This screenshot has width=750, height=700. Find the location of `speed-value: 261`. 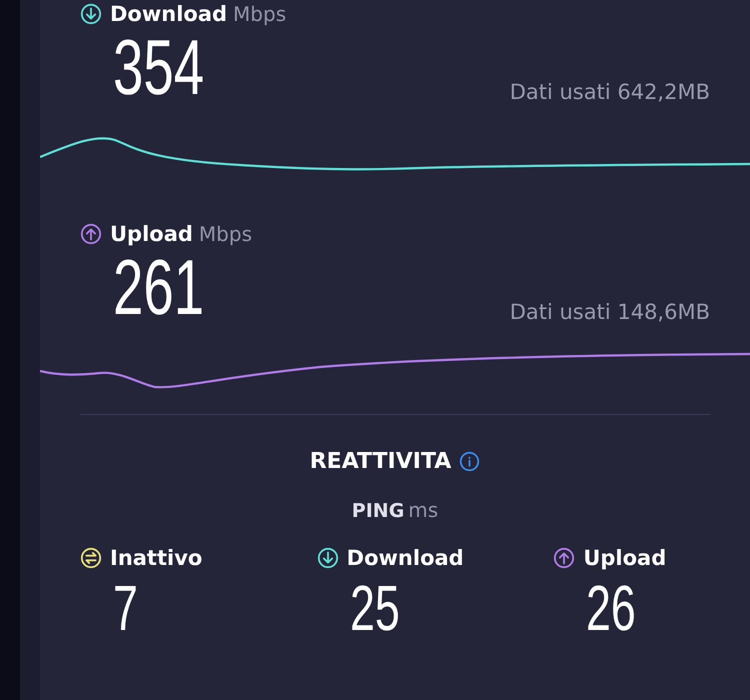

speed-value: 261 is located at coordinates (158, 287).